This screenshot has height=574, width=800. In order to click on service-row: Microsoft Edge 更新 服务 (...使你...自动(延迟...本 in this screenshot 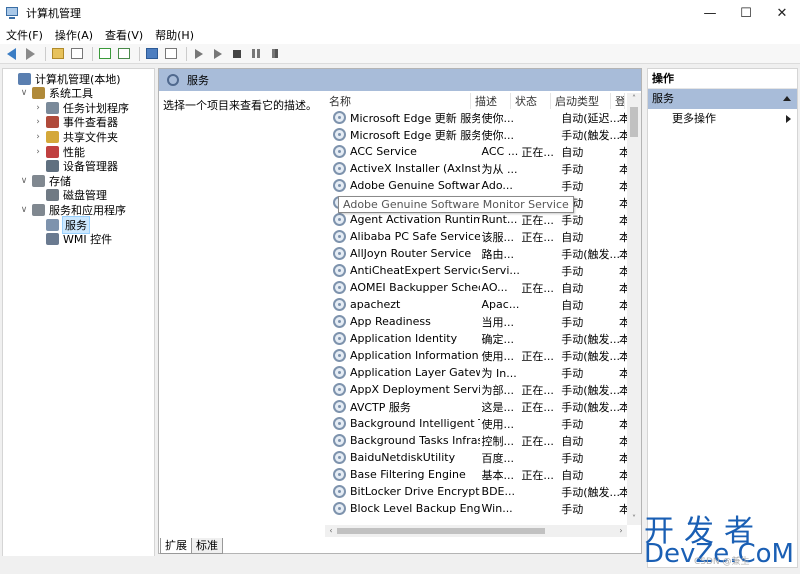, I will do `click(477, 117)`.